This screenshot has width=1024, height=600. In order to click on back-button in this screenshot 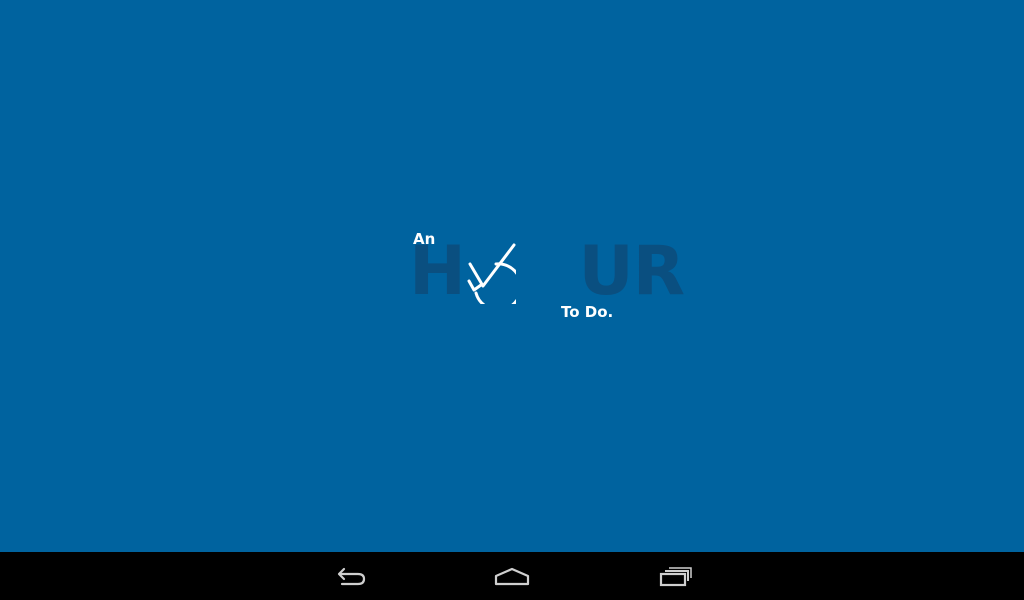, I will do `click(350, 576)`.